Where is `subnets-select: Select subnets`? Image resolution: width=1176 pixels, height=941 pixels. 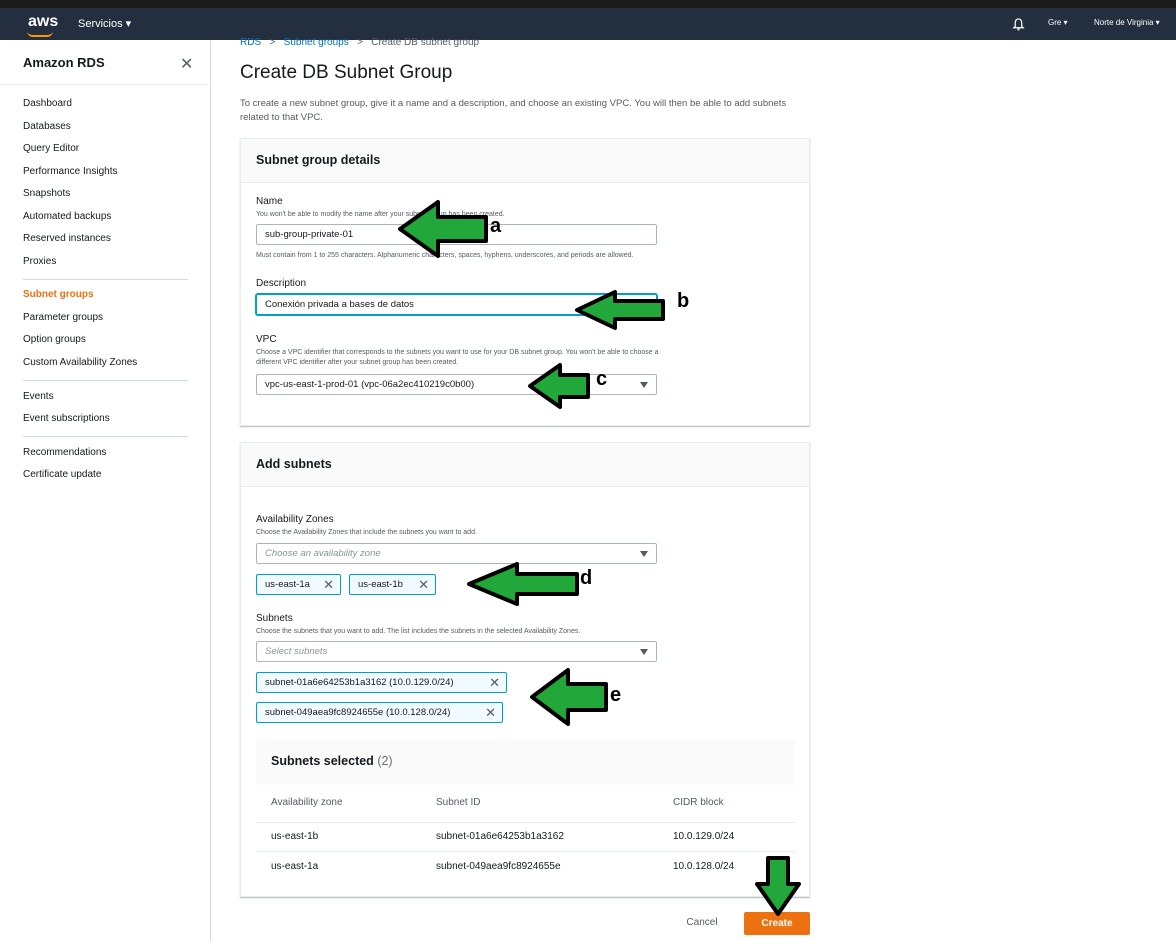 subnets-select: Select subnets is located at coordinates (456, 651).